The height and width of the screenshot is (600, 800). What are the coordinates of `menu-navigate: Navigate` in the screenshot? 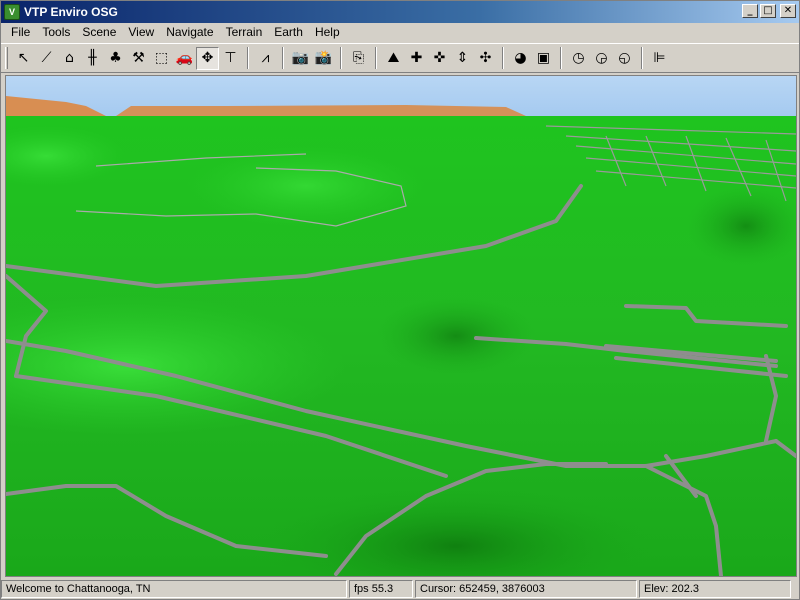 It's located at (189, 32).